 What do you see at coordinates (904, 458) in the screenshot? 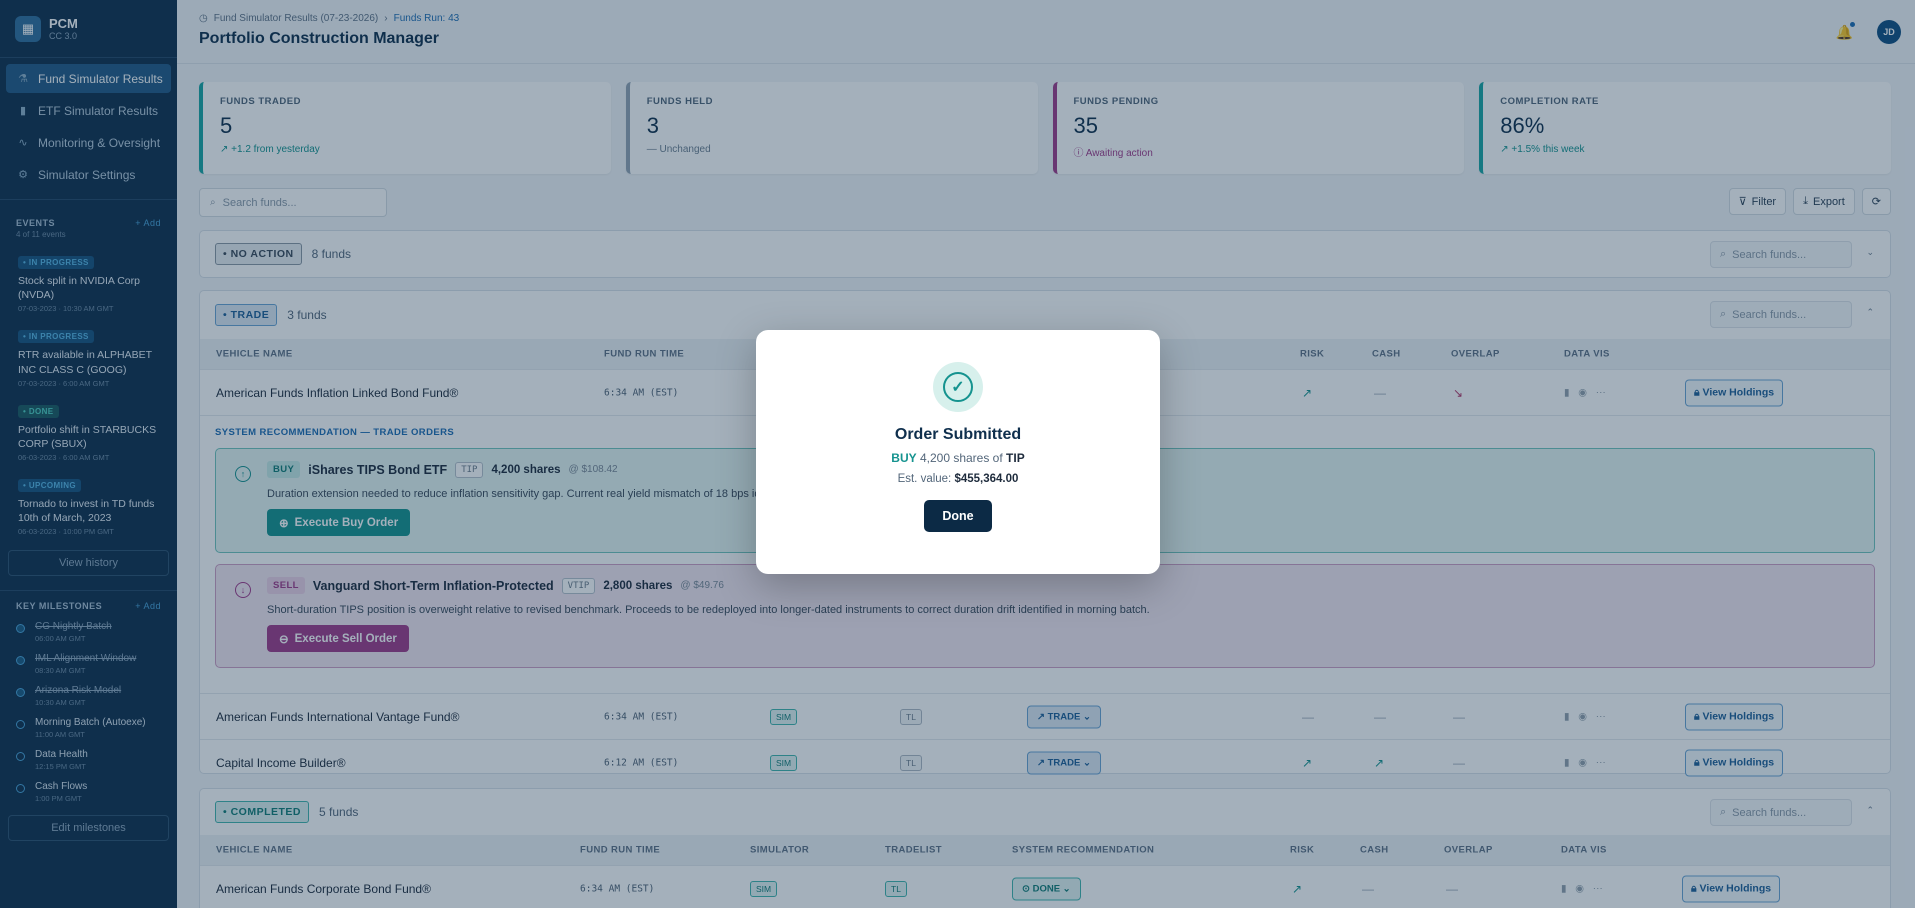
I see `modal-action: BUY` at bounding box center [904, 458].